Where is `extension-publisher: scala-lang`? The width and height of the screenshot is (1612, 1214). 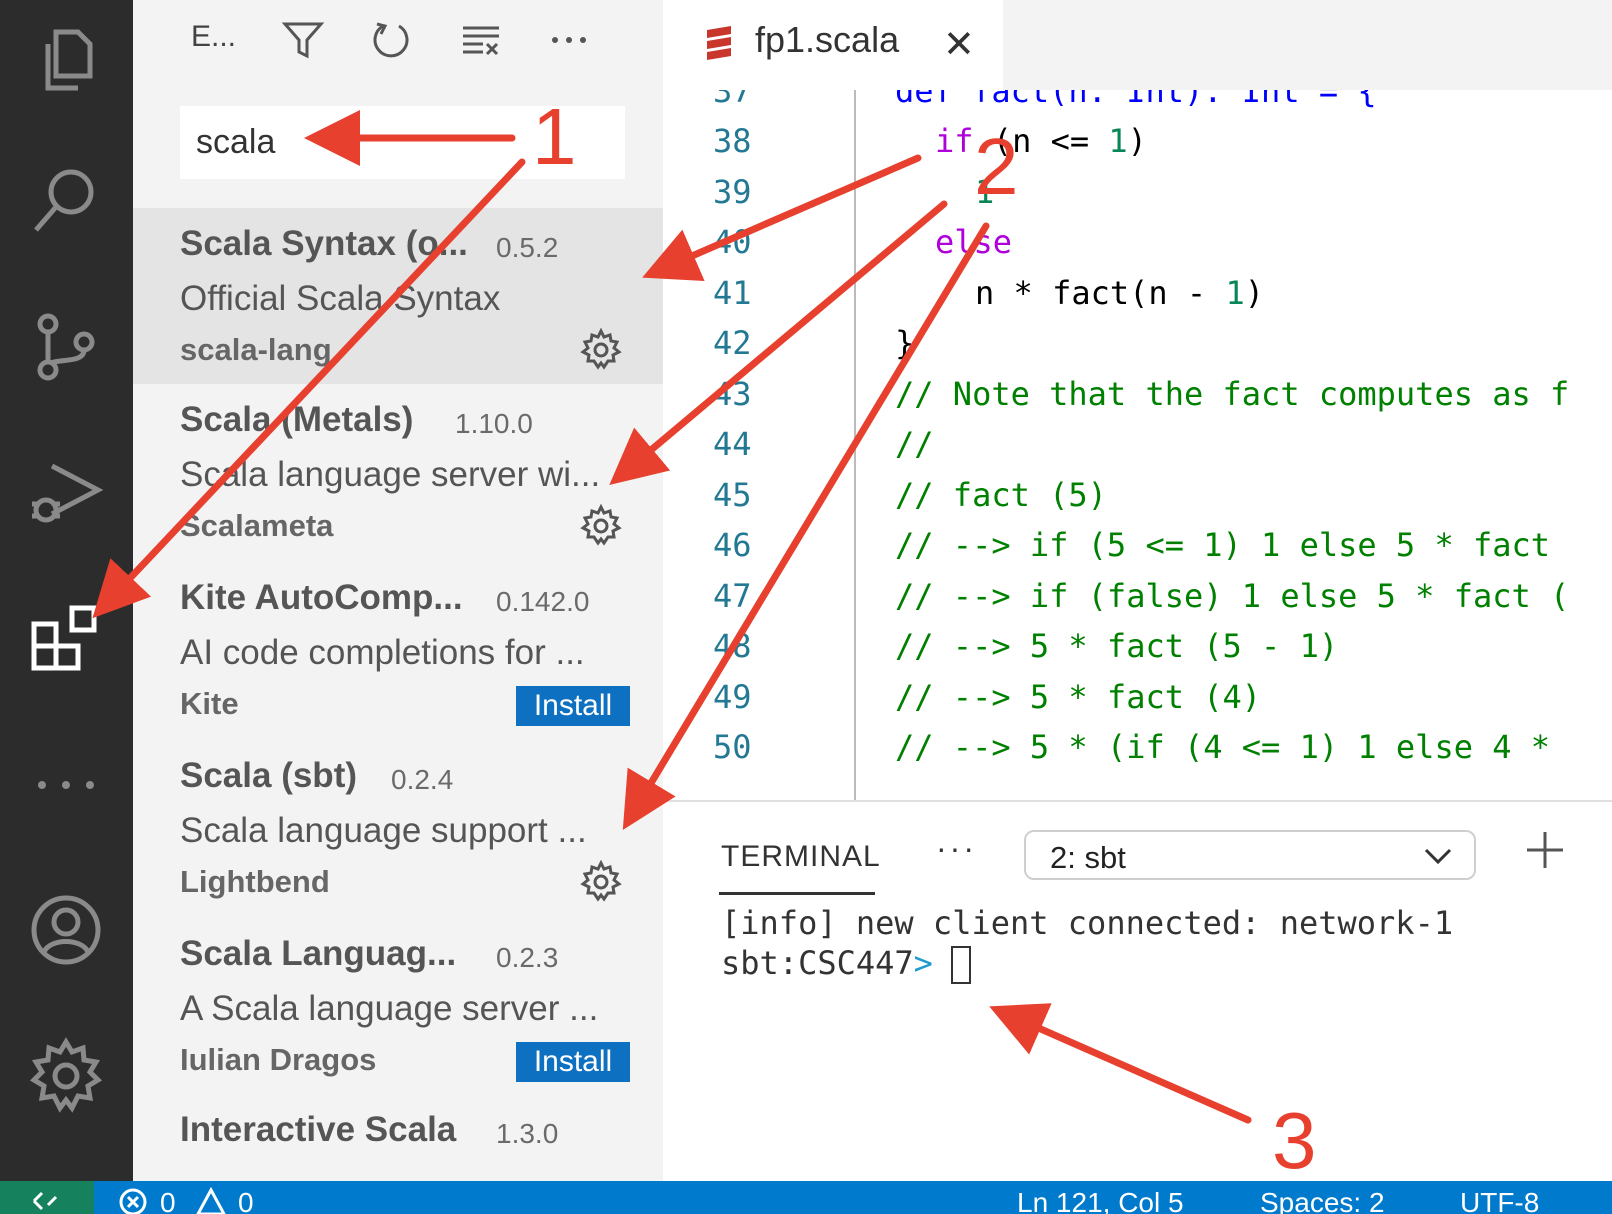 extension-publisher: scala-lang is located at coordinates (256, 349).